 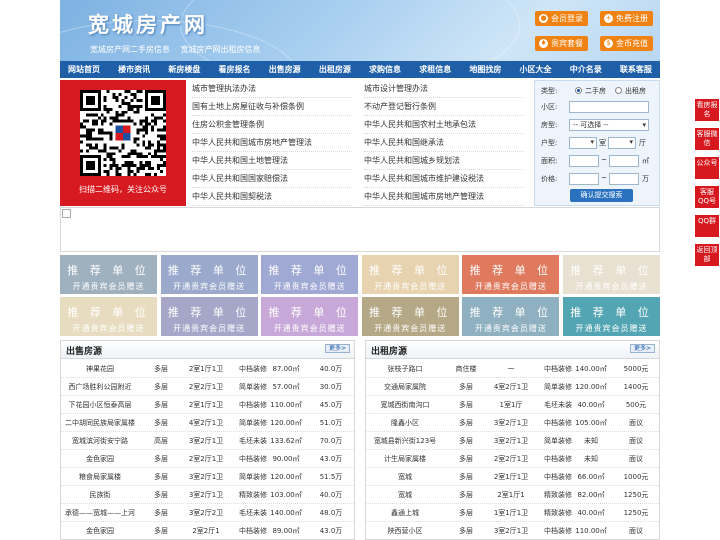 What do you see at coordinates (337, 348) in the screenshot?
I see `sale-more-button: 更多>` at bounding box center [337, 348].